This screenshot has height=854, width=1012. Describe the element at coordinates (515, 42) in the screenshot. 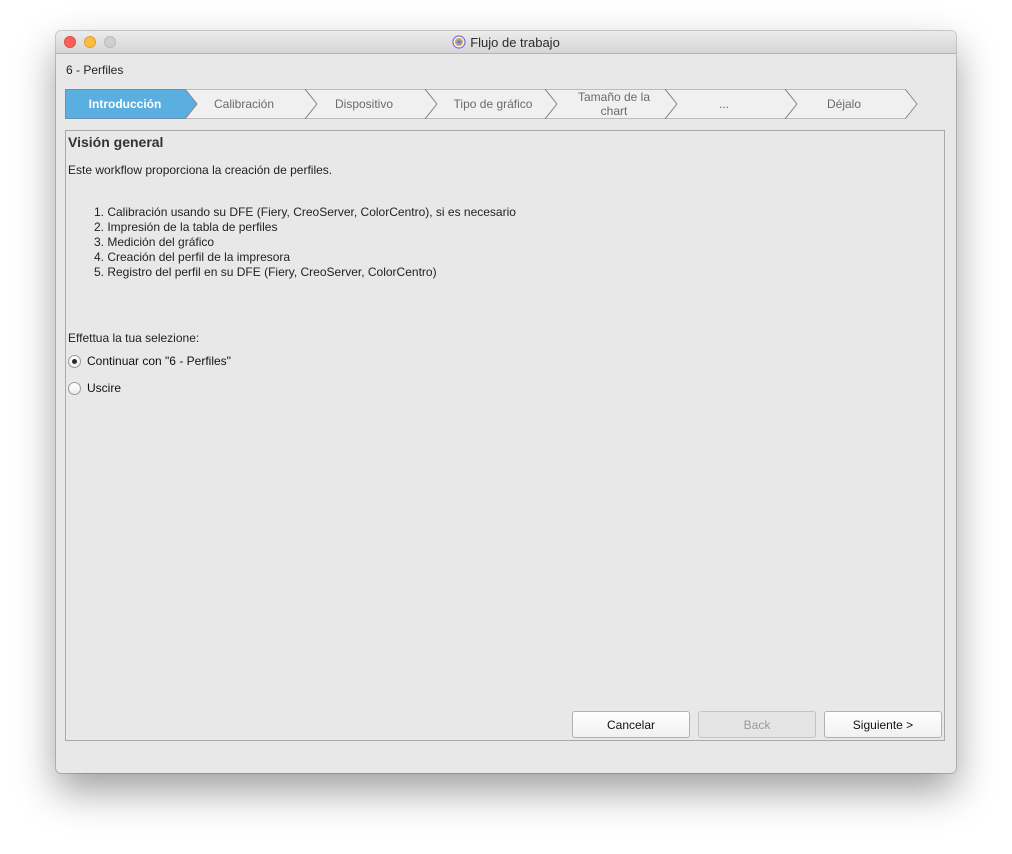

I see `window-title: Flujo de trabajo` at that location.